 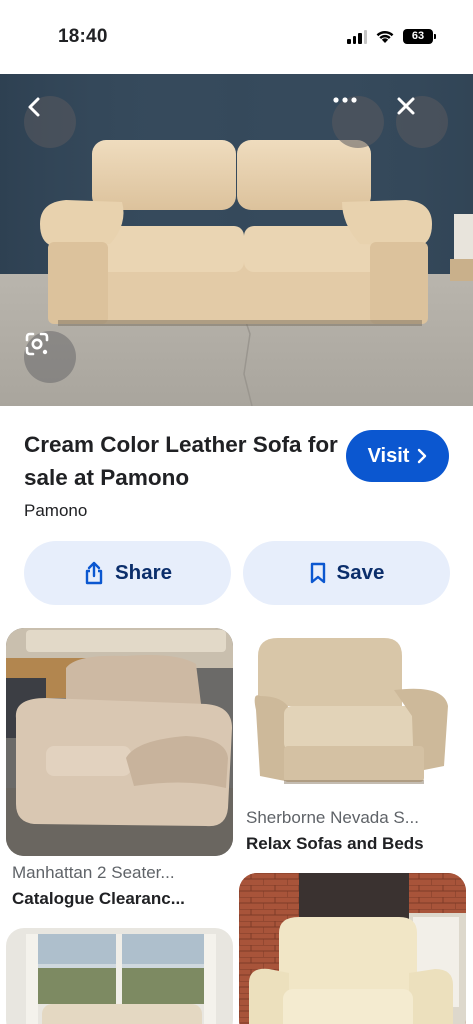 I want to click on visit-button: Visit, so click(x=397, y=456).